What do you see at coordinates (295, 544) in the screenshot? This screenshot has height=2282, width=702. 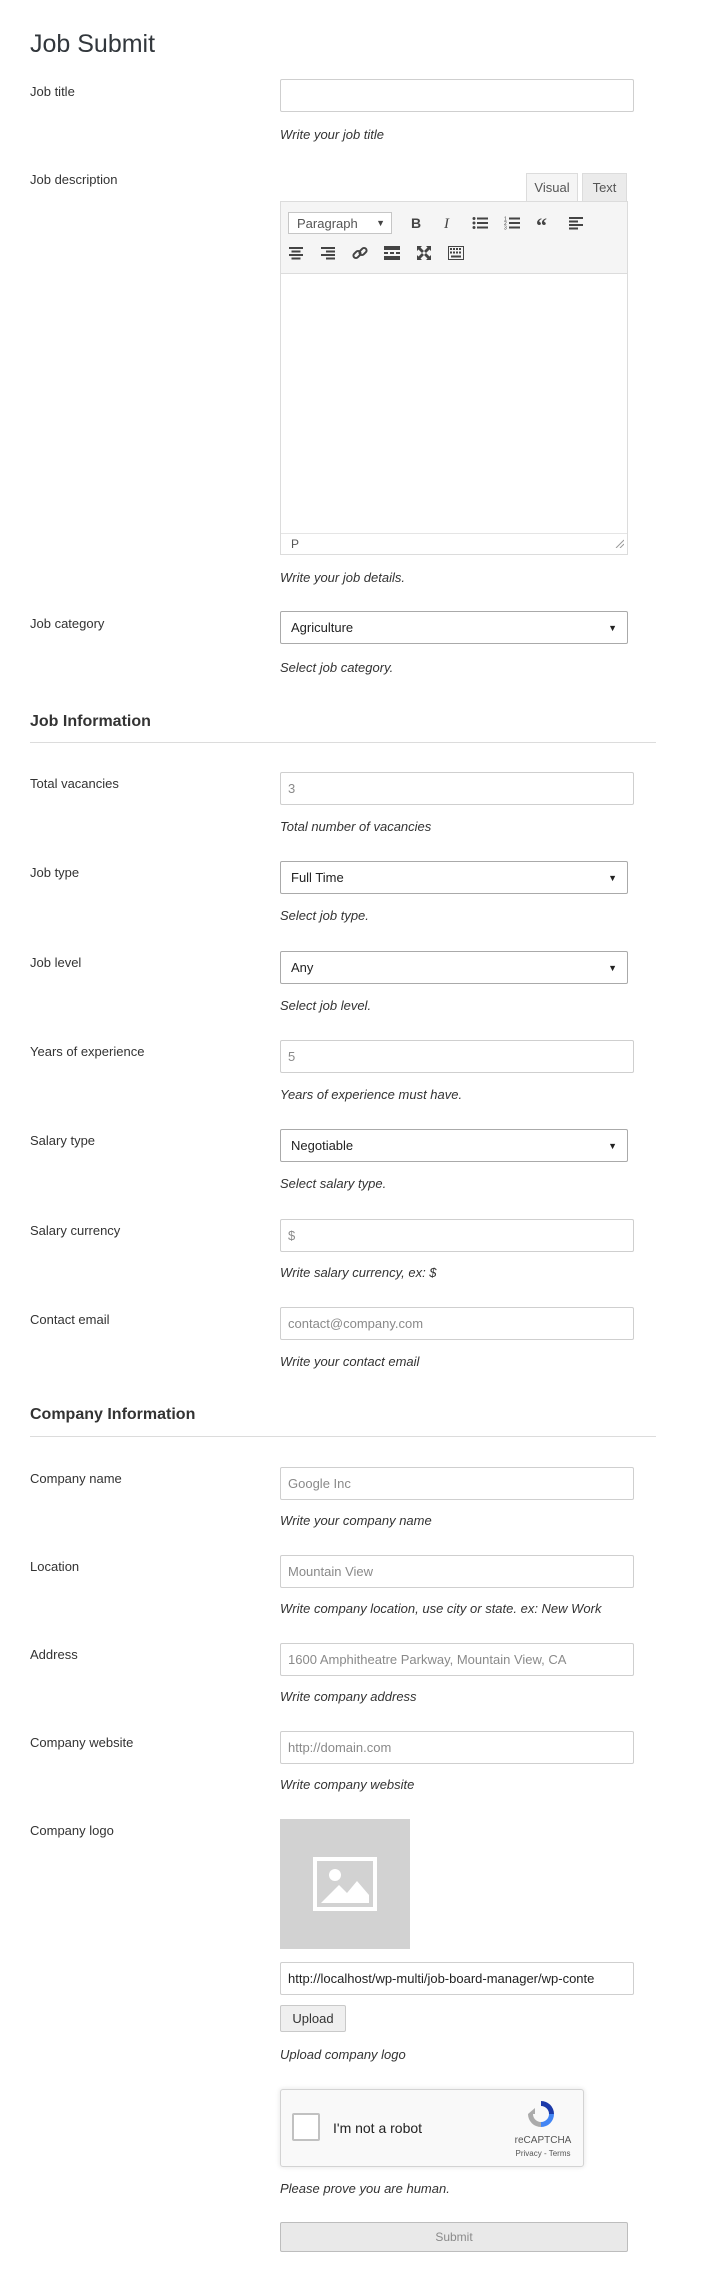 I see `editor-path: P` at bounding box center [295, 544].